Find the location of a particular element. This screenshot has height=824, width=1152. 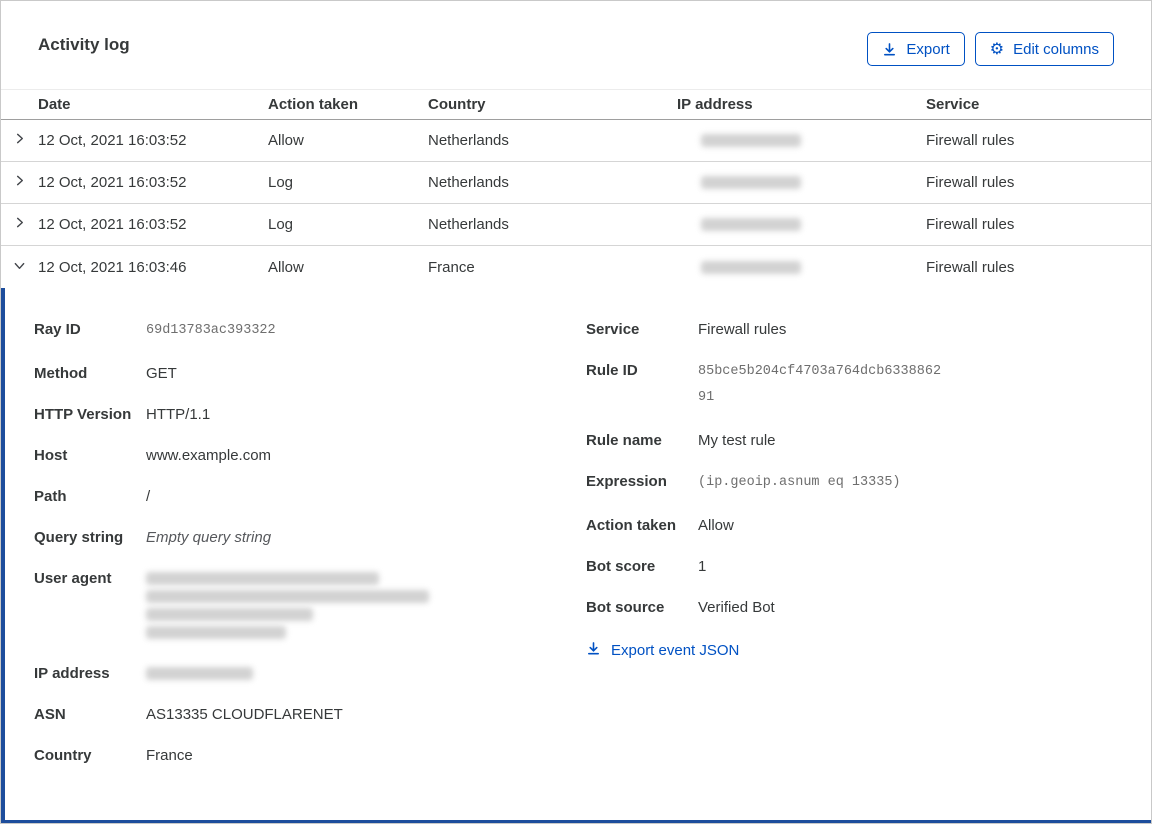

export-button: Export is located at coordinates (916, 49).